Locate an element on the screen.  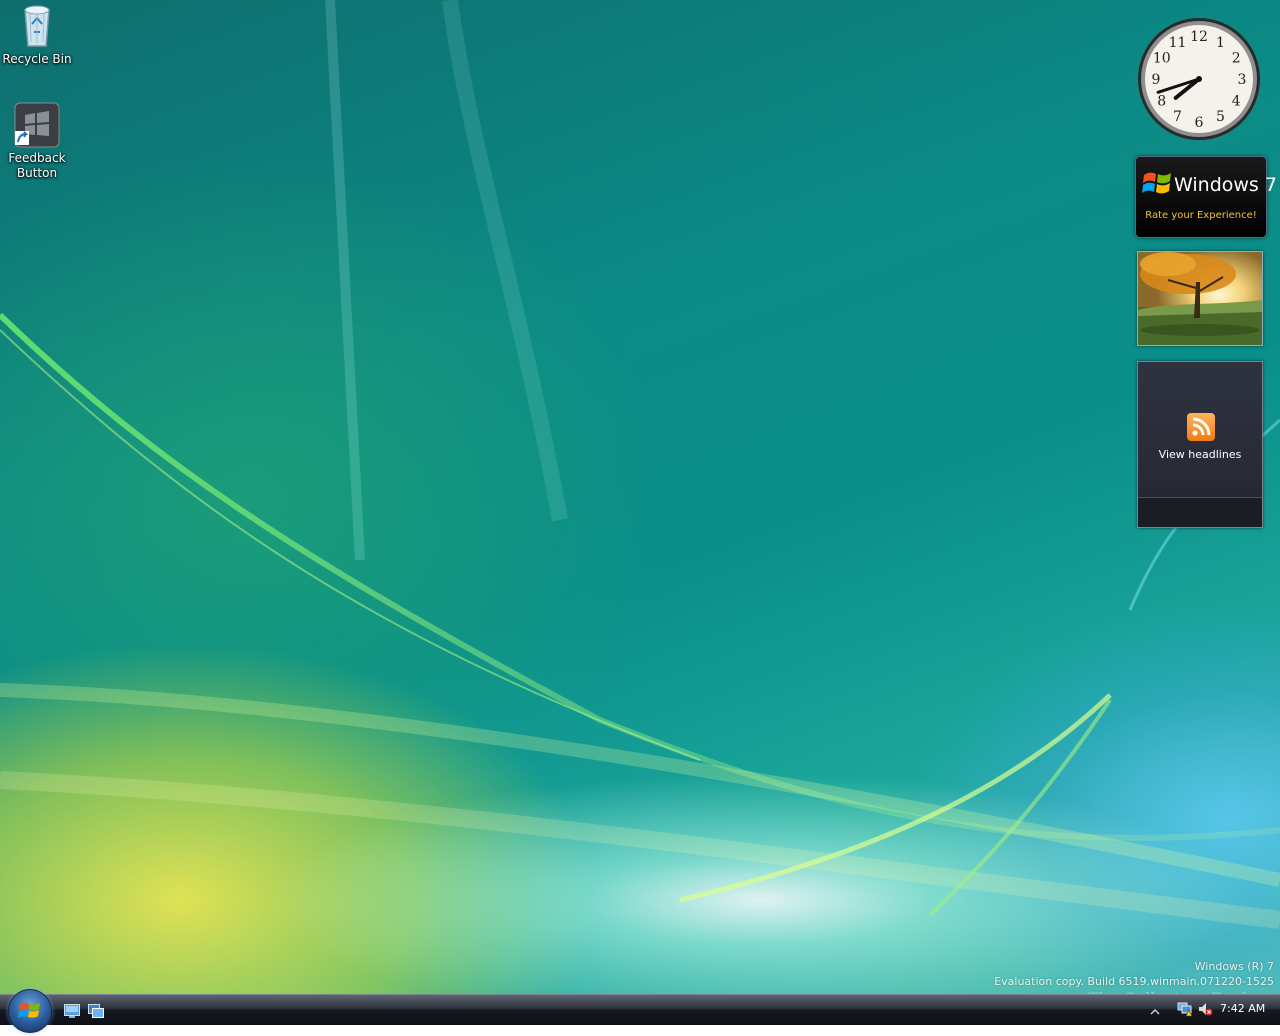
watermark-product: Windows (R) 7 is located at coordinates (1234, 966).